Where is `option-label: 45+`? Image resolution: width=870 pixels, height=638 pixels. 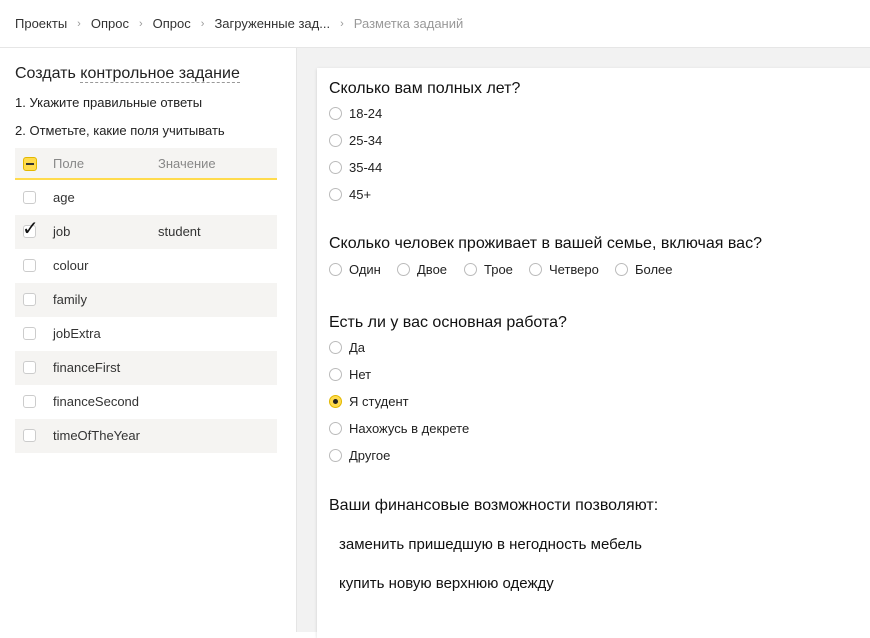
option-label: 45+ is located at coordinates (360, 194).